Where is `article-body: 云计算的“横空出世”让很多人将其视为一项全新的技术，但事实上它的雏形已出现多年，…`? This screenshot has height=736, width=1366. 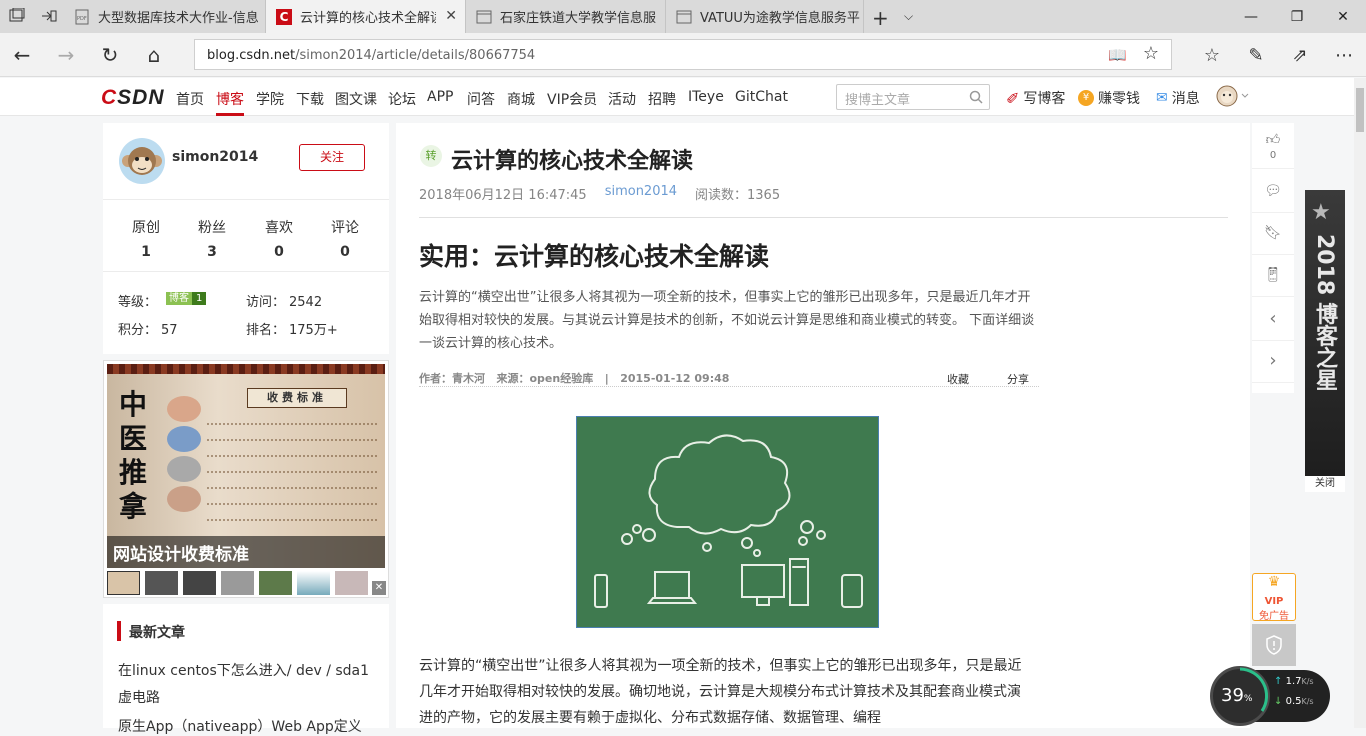 article-body: 云计算的“横空出世”让很多人将其视为一项全新的技术，但事实上它的雏形已出现多年，… is located at coordinates (720, 692).